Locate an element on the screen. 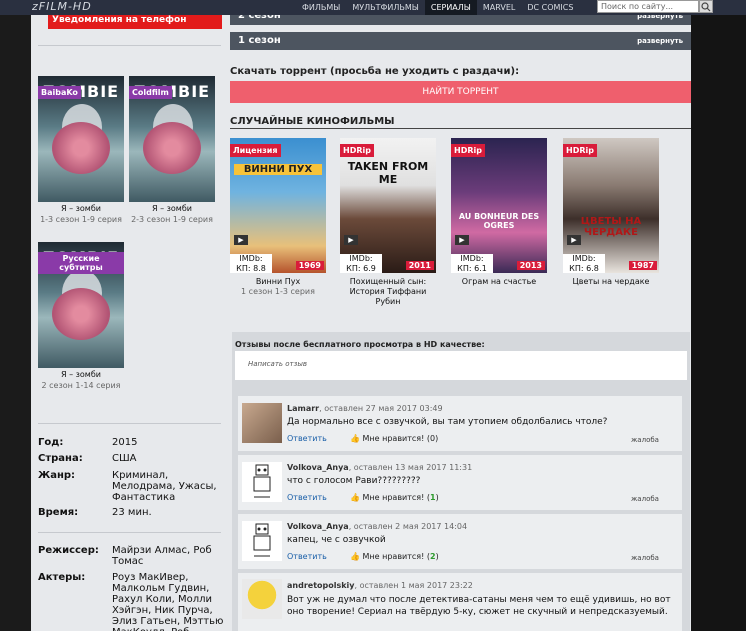 The height and width of the screenshot is (631, 746). film-year: 2013 is located at coordinates (530, 265).